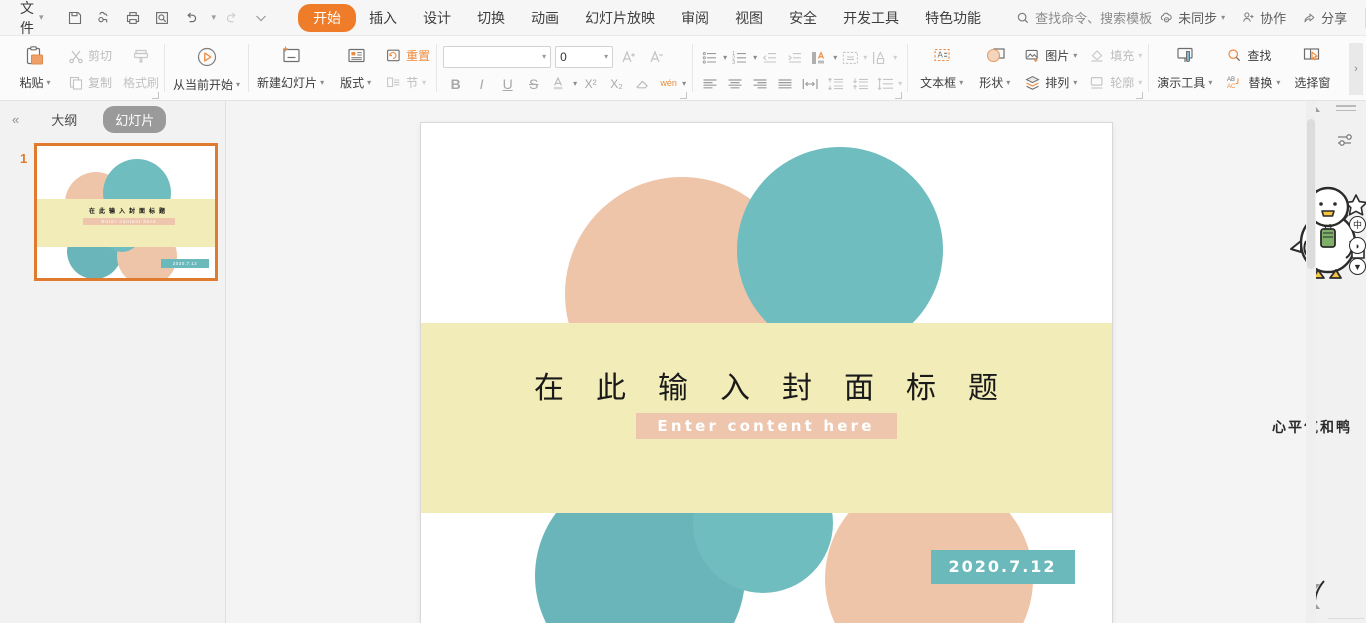  Describe the element at coordinates (15, 119) in the screenshot. I see `collapse-panel-button: «` at that location.